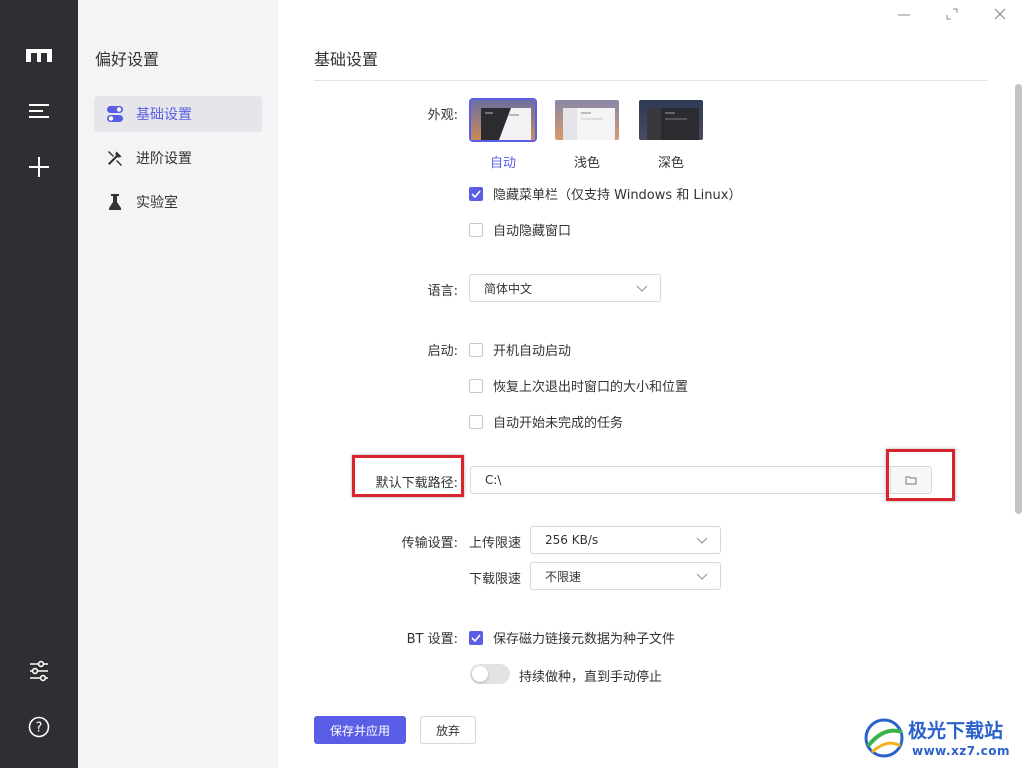 This screenshot has height=768, width=1024. I want to click on logo-icon, so click(39, 55).